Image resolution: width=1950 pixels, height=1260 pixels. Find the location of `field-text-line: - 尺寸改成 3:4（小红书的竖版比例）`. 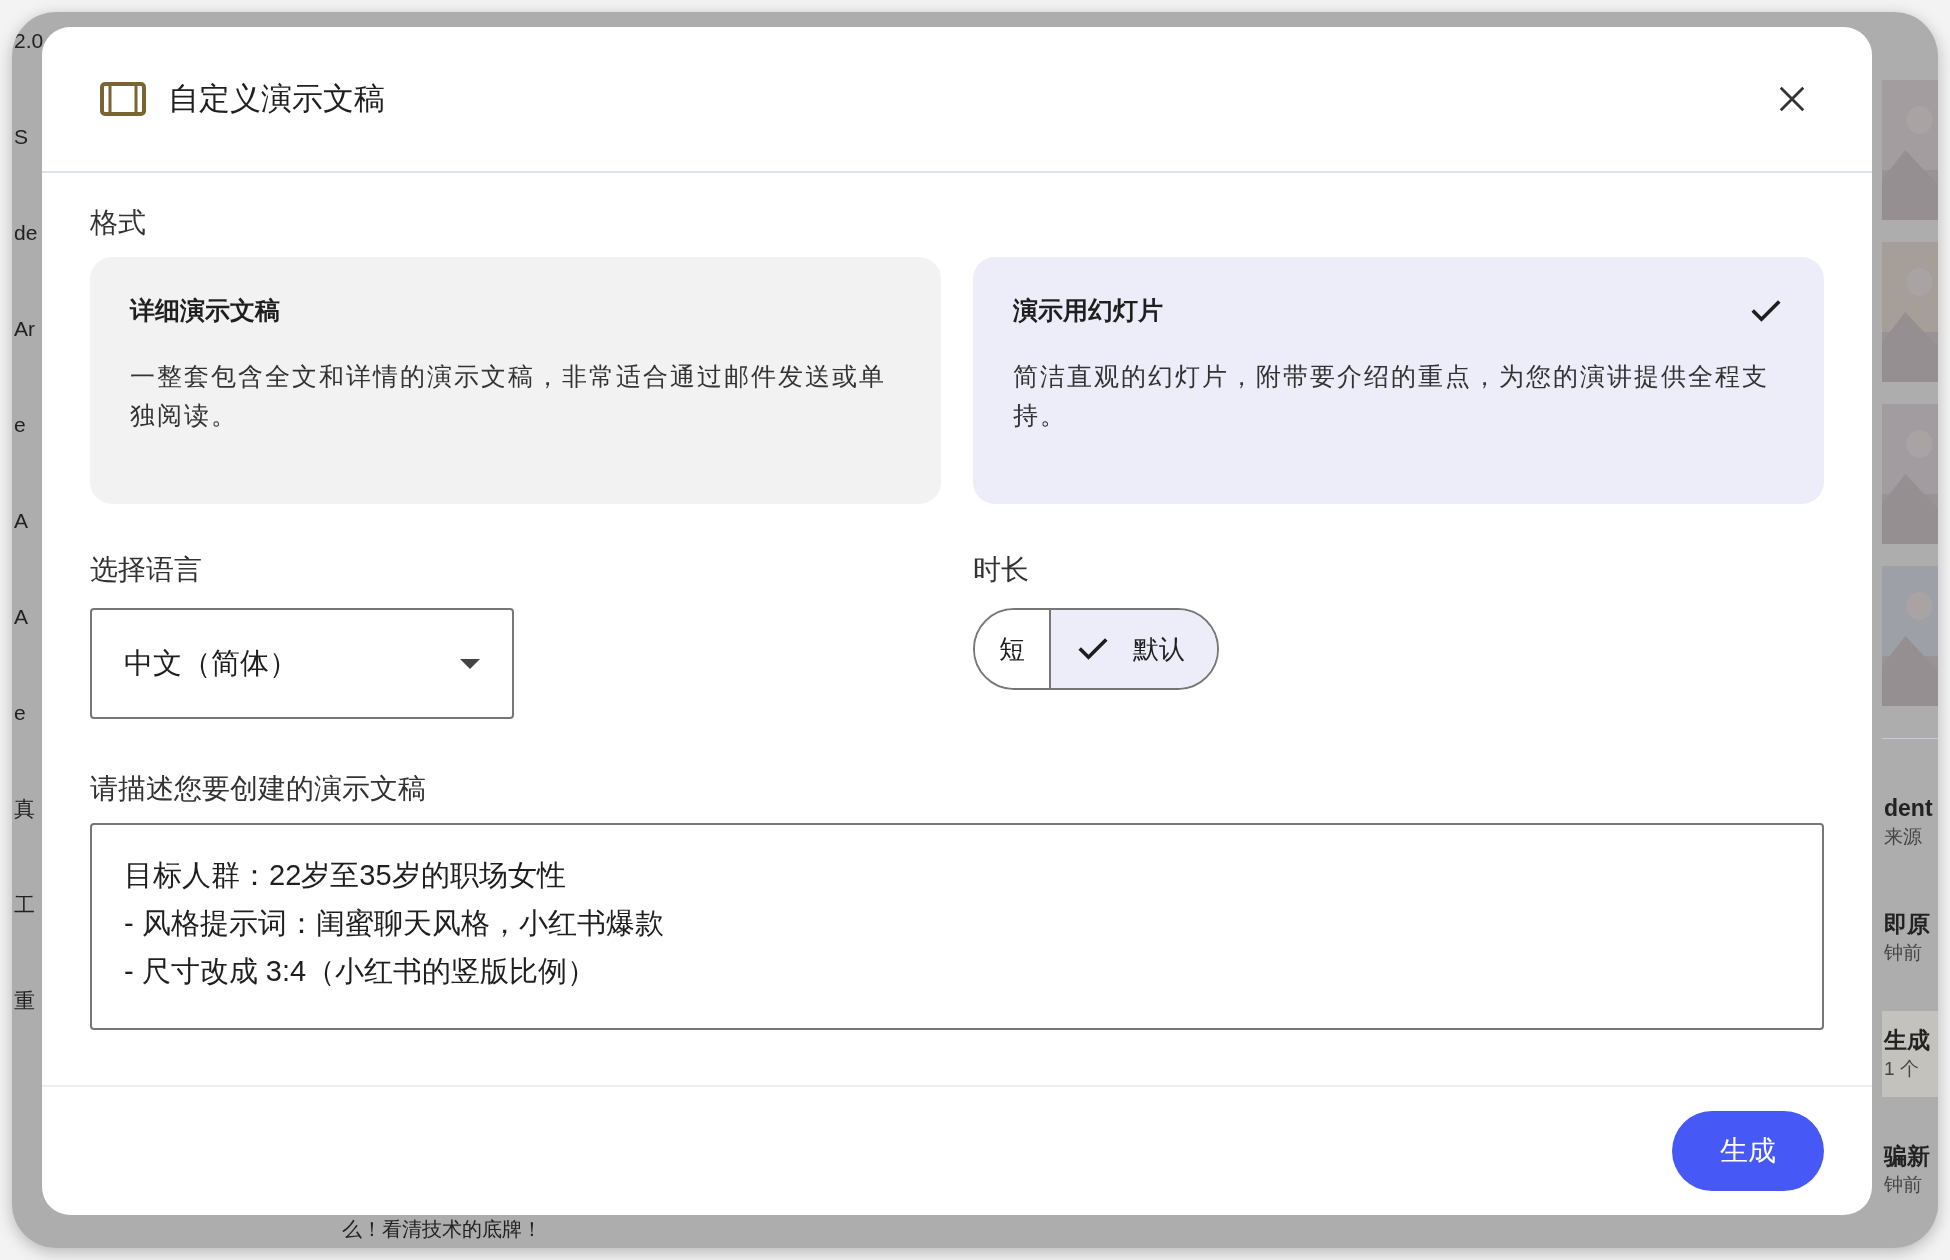

field-text-line: - 尺寸改成 3:4（小红书的竖版比例） is located at coordinates (361, 971).